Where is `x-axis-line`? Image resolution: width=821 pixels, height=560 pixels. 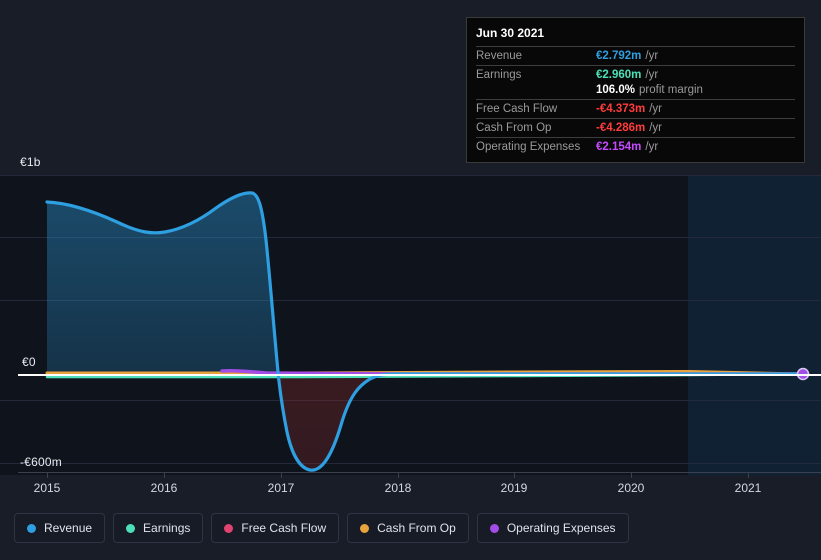
x-axis-line is located at coordinates (419, 472).